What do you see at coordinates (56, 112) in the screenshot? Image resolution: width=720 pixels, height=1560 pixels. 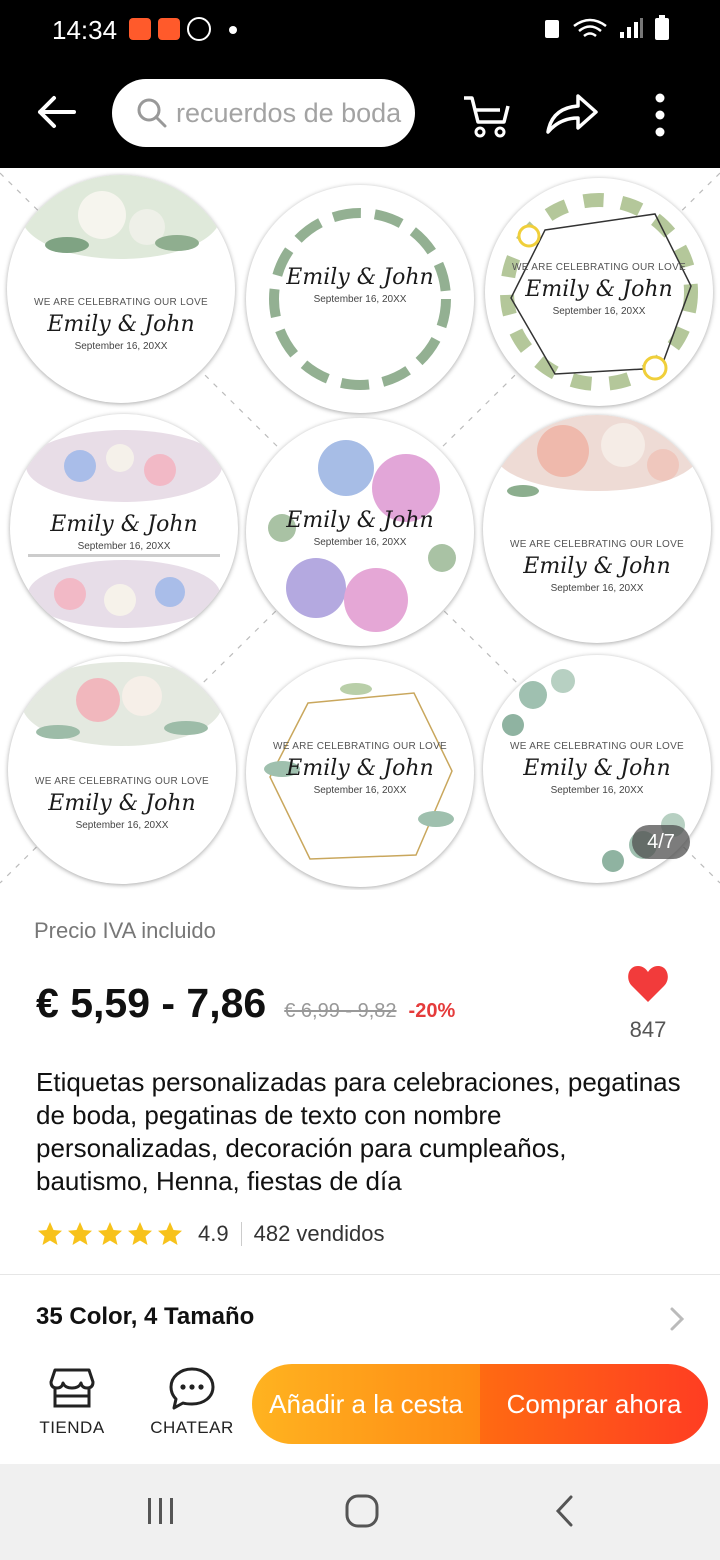 I see `back-arrow-icon` at bounding box center [56, 112].